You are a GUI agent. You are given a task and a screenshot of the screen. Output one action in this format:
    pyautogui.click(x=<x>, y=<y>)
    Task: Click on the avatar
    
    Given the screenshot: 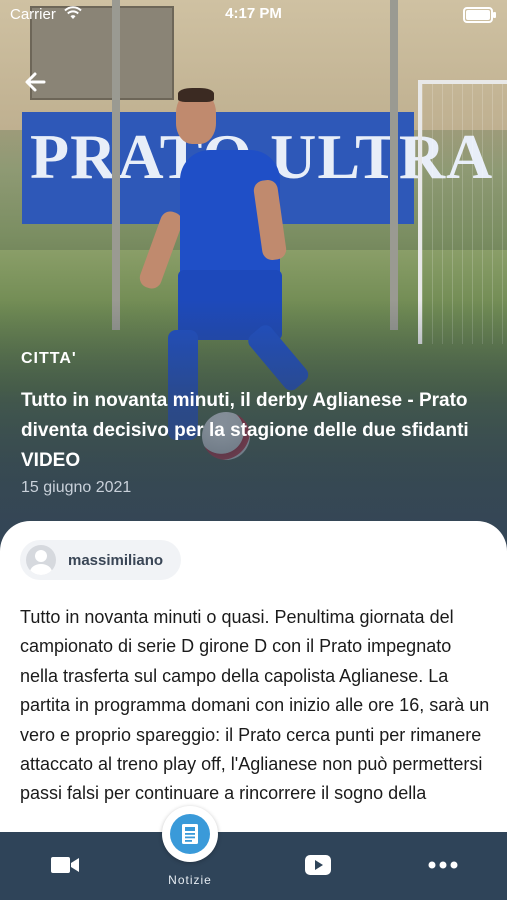 What is the action you would take?
    pyautogui.click(x=41, y=560)
    